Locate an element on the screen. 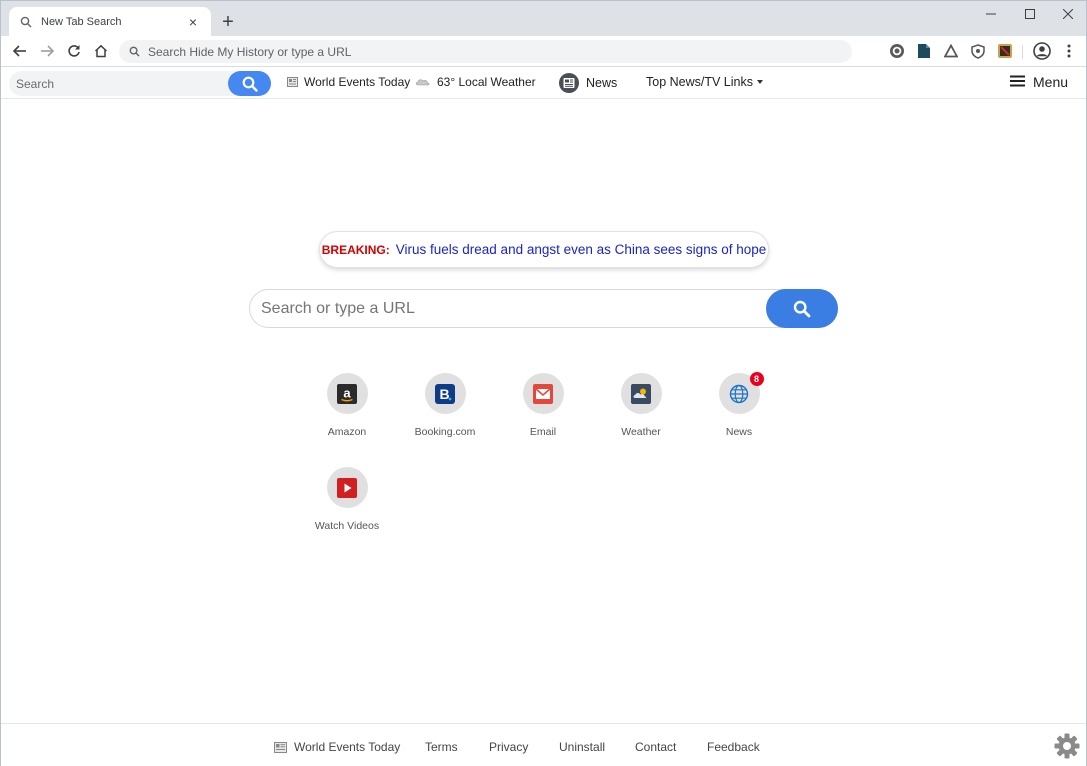  footer-feedback-link: Feedback is located at coordinates (733, 747).